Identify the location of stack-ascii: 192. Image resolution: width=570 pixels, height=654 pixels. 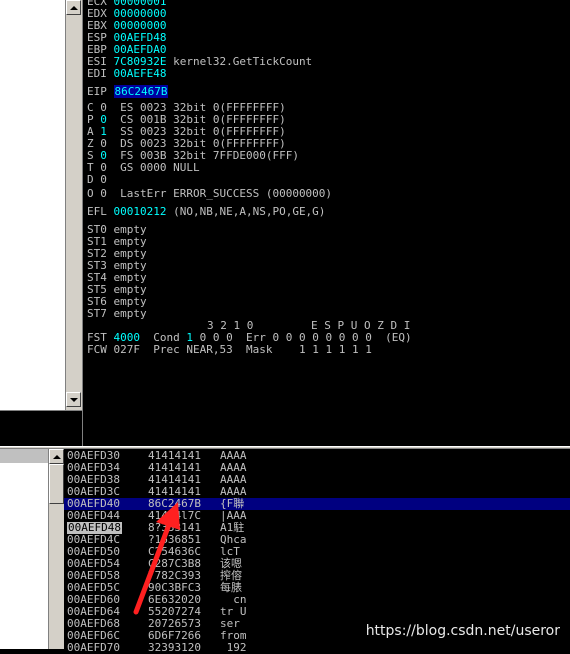
(233, 647).